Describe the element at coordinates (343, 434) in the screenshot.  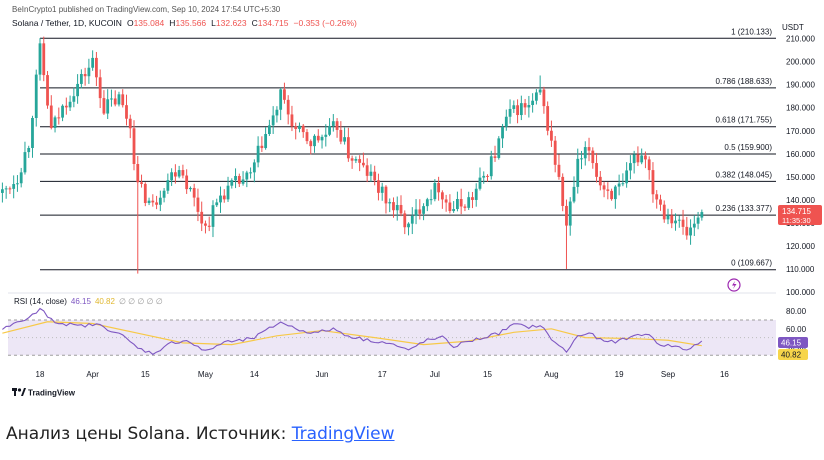
I see `tradingview-link: TradingView` at that location.